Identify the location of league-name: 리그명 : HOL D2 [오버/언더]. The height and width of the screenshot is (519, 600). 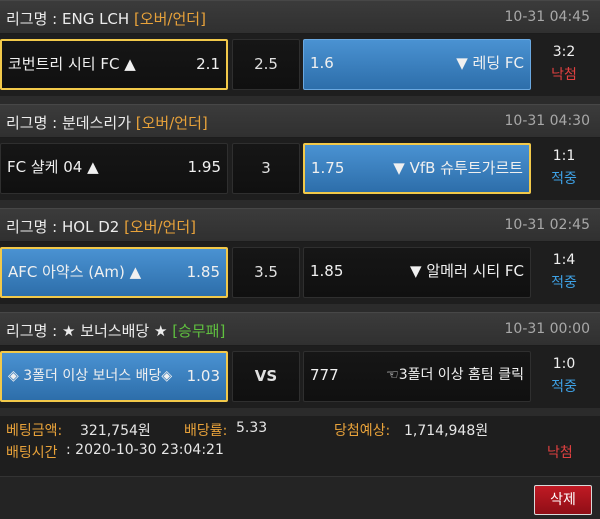
(101, 226).